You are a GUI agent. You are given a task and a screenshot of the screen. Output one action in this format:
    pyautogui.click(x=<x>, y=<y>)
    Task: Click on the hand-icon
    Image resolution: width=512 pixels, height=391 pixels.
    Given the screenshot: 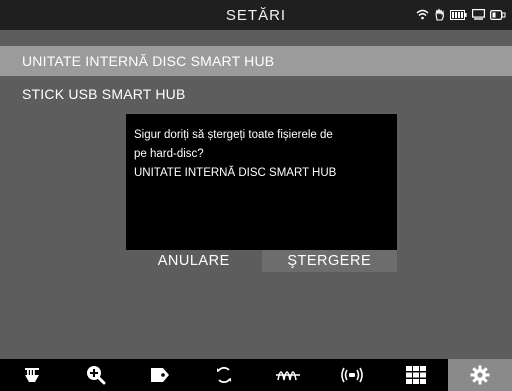 What is the action you would take?
    pyautogui.click(x=440, y=14)
    